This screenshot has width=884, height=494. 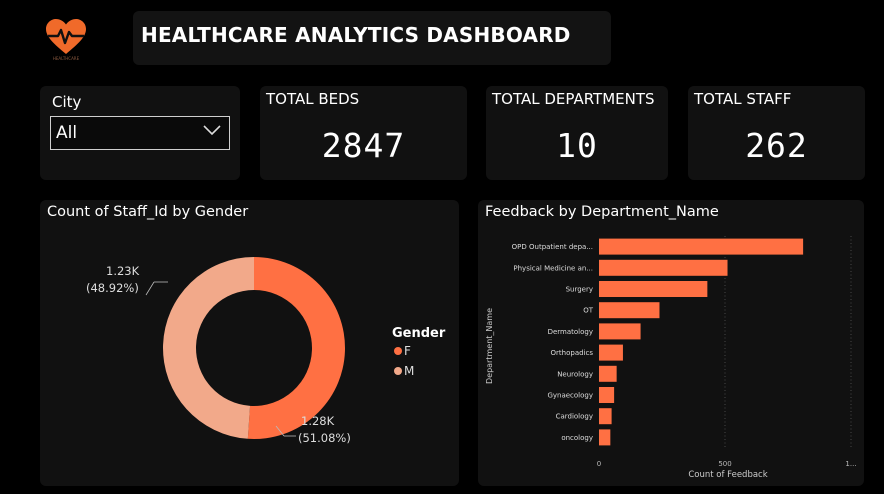 I want to click on title-card: HEALTHCARE ANALYTICS DASHBOARD, so click(x=372, y=38).